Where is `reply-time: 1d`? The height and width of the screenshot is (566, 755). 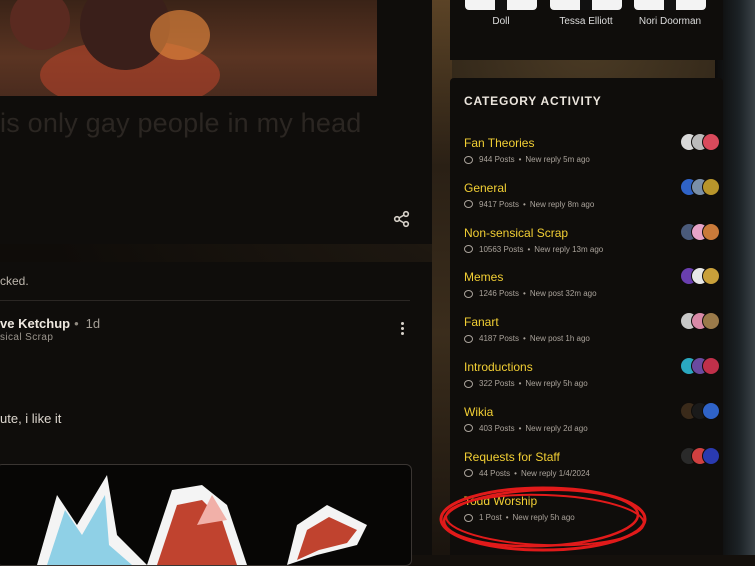 reply-time: 1d is located at coordinates (93, 323).